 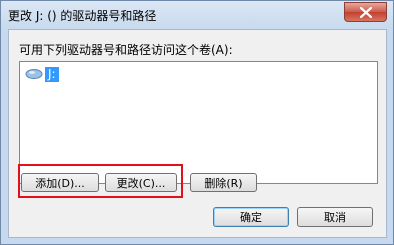 What do you see at coordinates (52, 74) in the screenshot?
I see `list-item-label: J:` at bounding box center [52, 74].